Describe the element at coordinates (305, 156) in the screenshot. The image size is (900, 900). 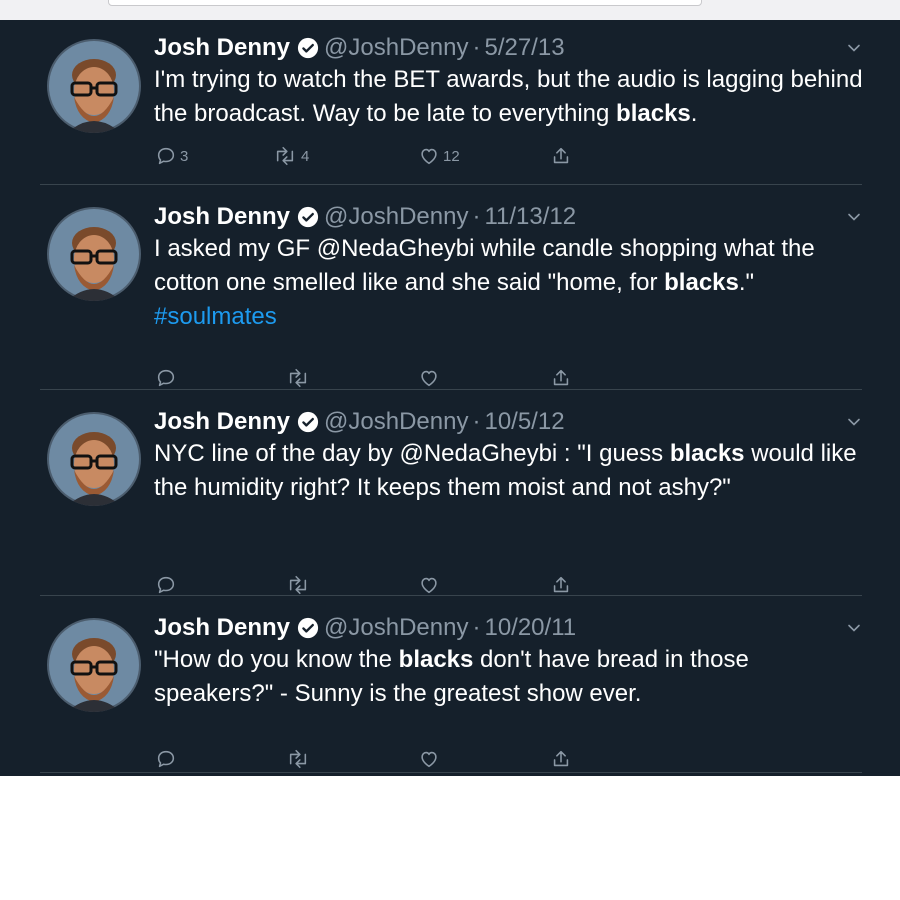
I see `retweet-count: 4` at that location.